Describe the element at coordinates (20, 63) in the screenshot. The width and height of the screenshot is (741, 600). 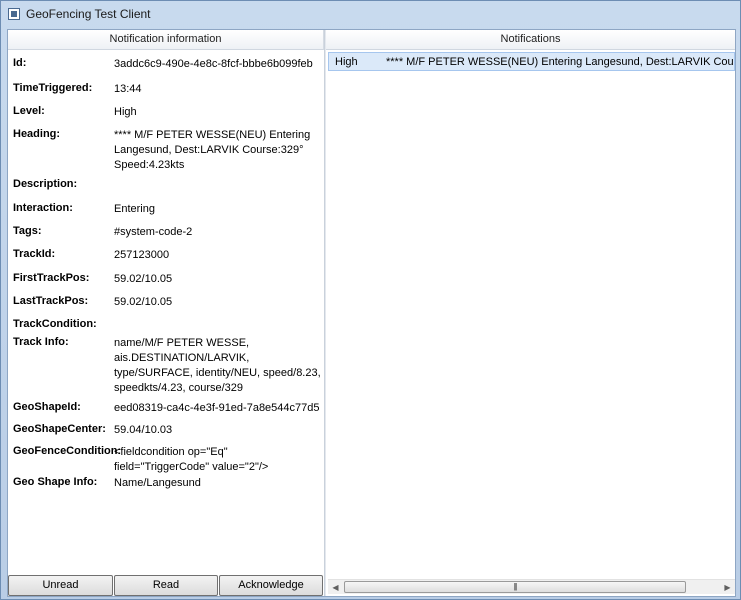
I see `field-label: Id:` at that location.